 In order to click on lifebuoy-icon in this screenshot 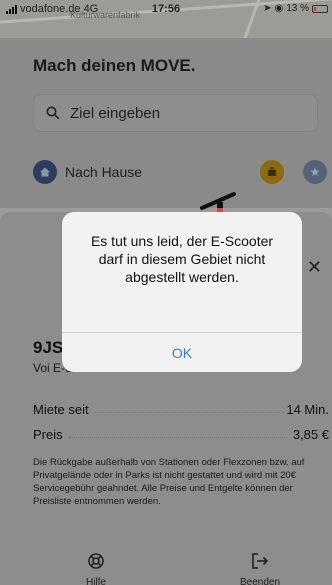, I will do `click(96, 563)`.